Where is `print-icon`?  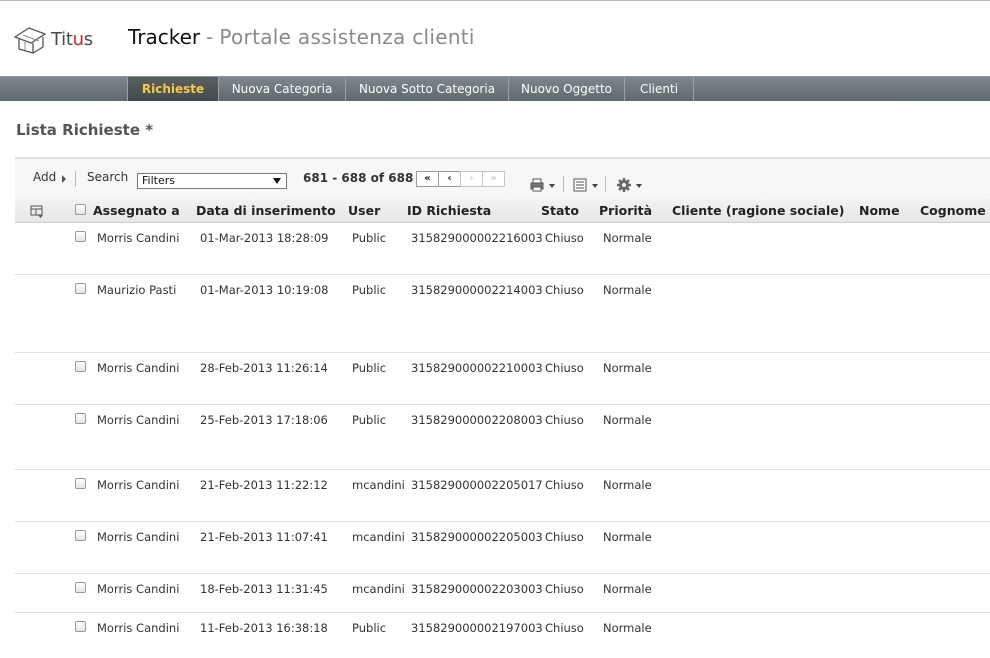 print-icon is located at coordinates (537, 185).